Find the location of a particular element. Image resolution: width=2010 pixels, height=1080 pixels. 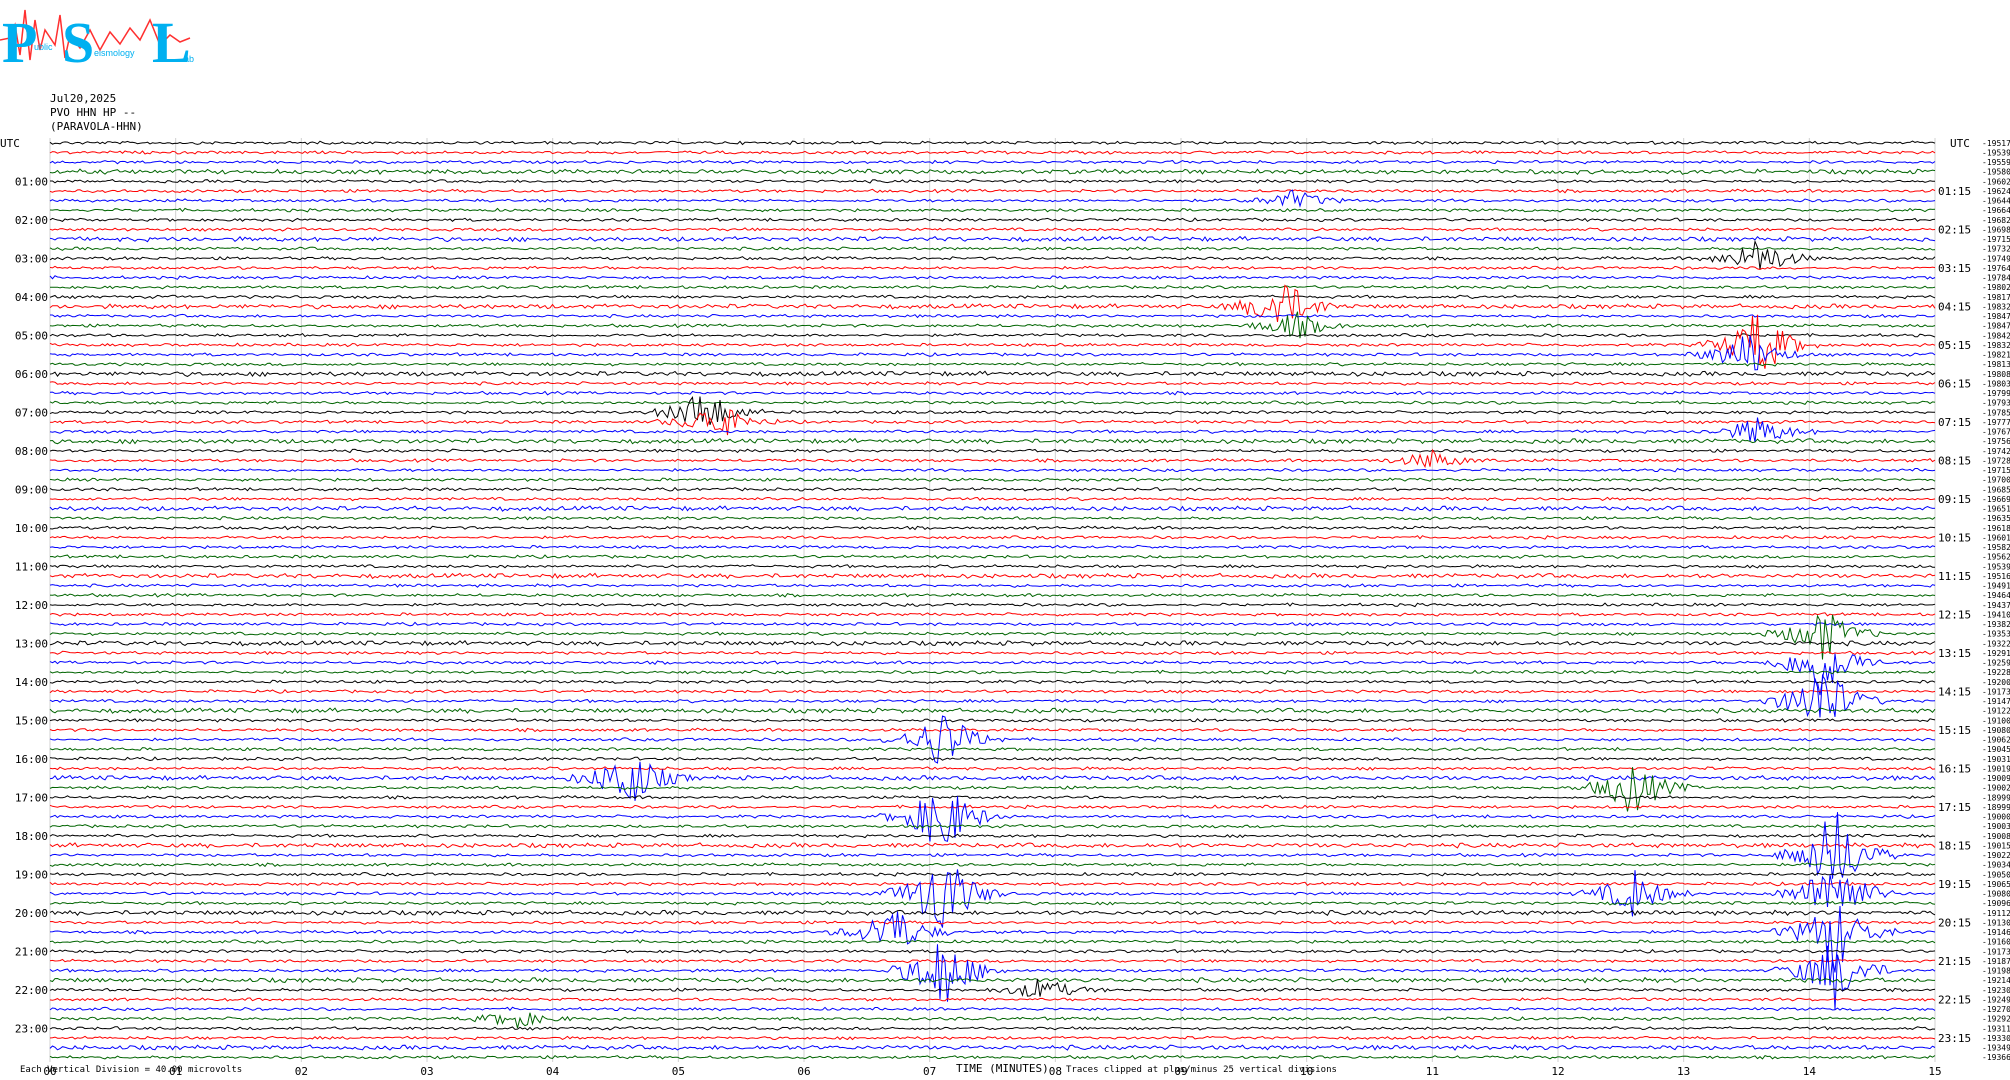

trace-offset-label: -19147 is located at coordinates (1996, 701).